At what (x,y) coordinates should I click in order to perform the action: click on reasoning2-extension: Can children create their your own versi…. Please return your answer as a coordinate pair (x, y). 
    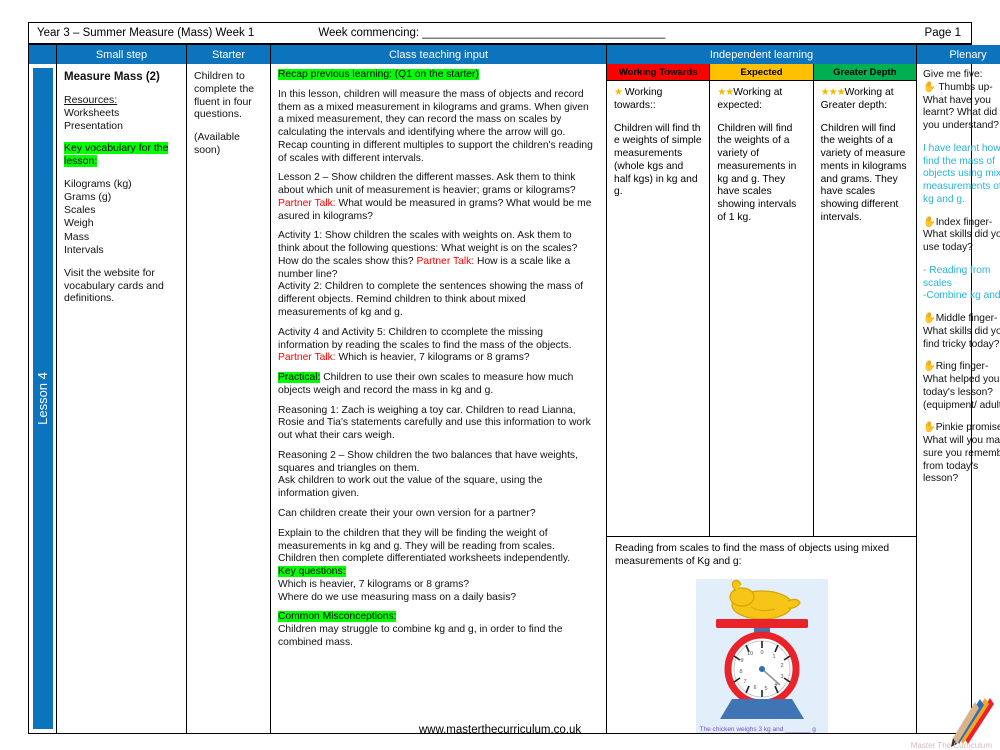
    Looking at the image, I should click on (407, 513).